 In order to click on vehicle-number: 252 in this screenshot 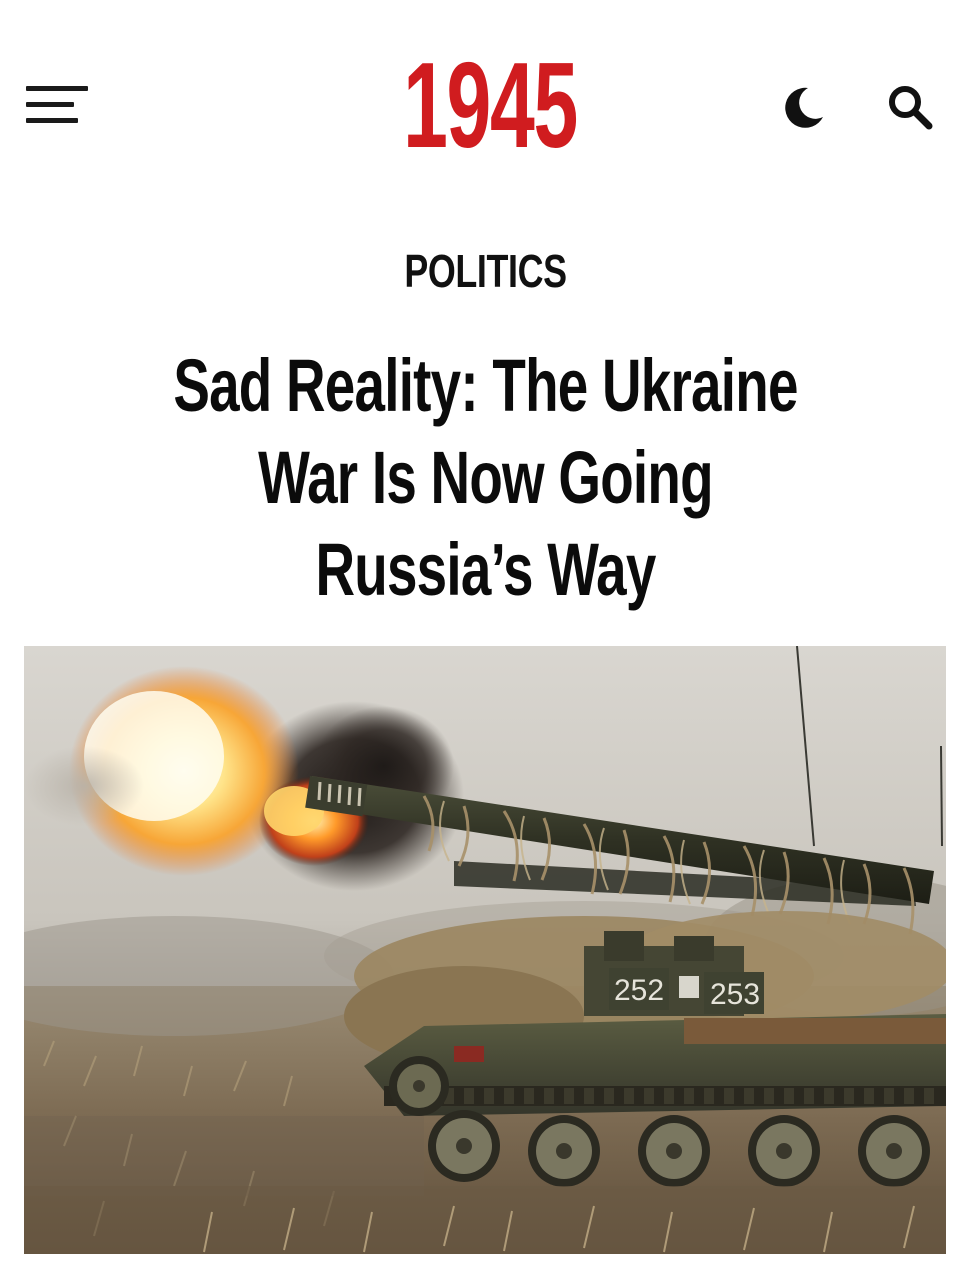, I will do `click(639, 990)`.